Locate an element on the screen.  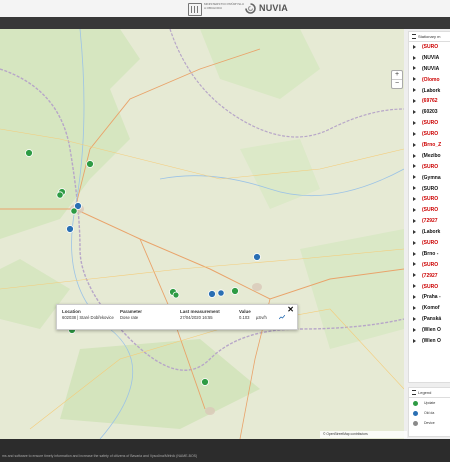
station-item: (Mezibo is located at coordinates (429, 156).